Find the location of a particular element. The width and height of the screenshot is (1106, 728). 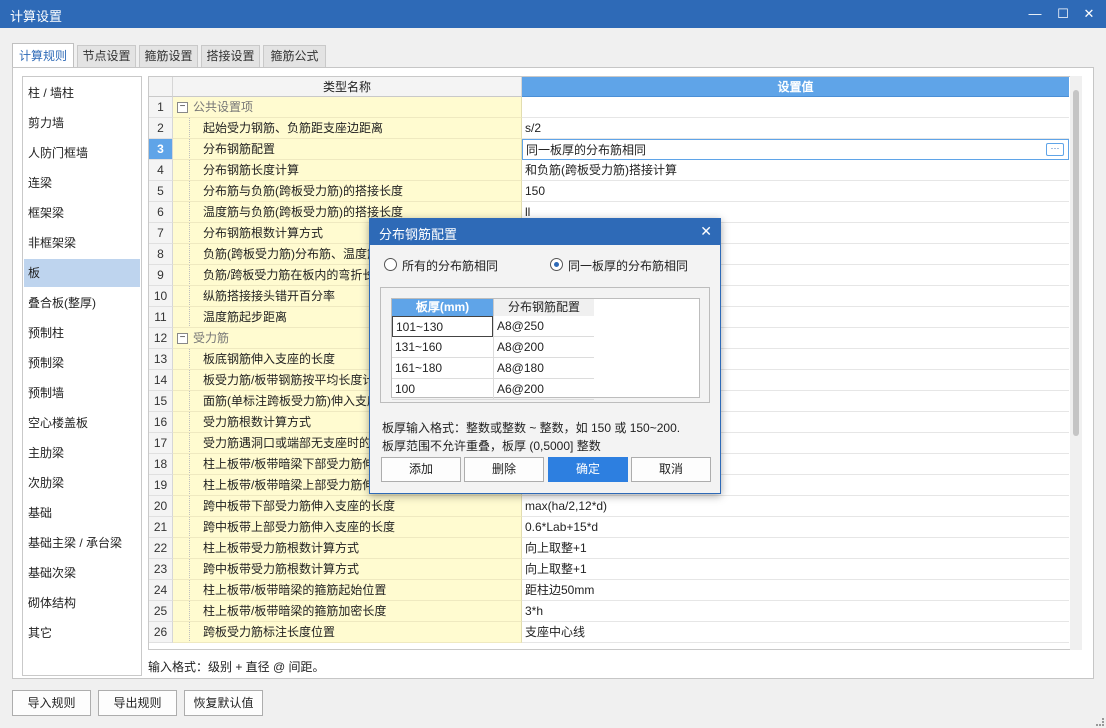

sidebar-item-precast-column: 预制柱 is located at coordinates (82, 333).